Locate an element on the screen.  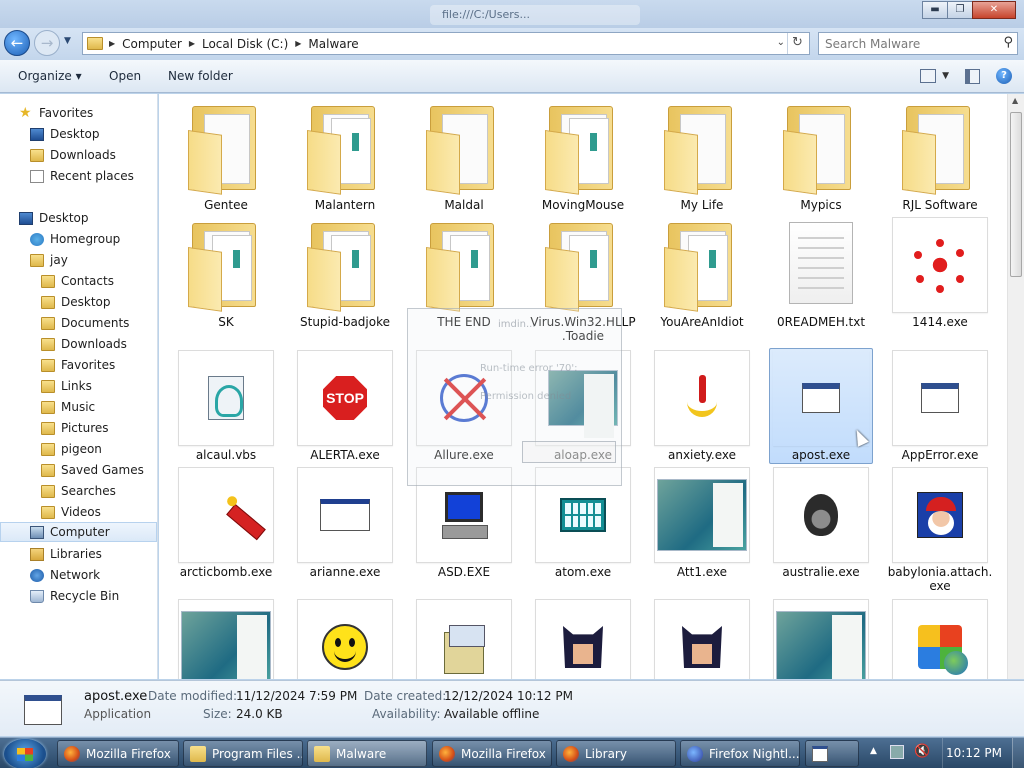
nav-user-downloads: Downloads is located at coordinates (99, 344).